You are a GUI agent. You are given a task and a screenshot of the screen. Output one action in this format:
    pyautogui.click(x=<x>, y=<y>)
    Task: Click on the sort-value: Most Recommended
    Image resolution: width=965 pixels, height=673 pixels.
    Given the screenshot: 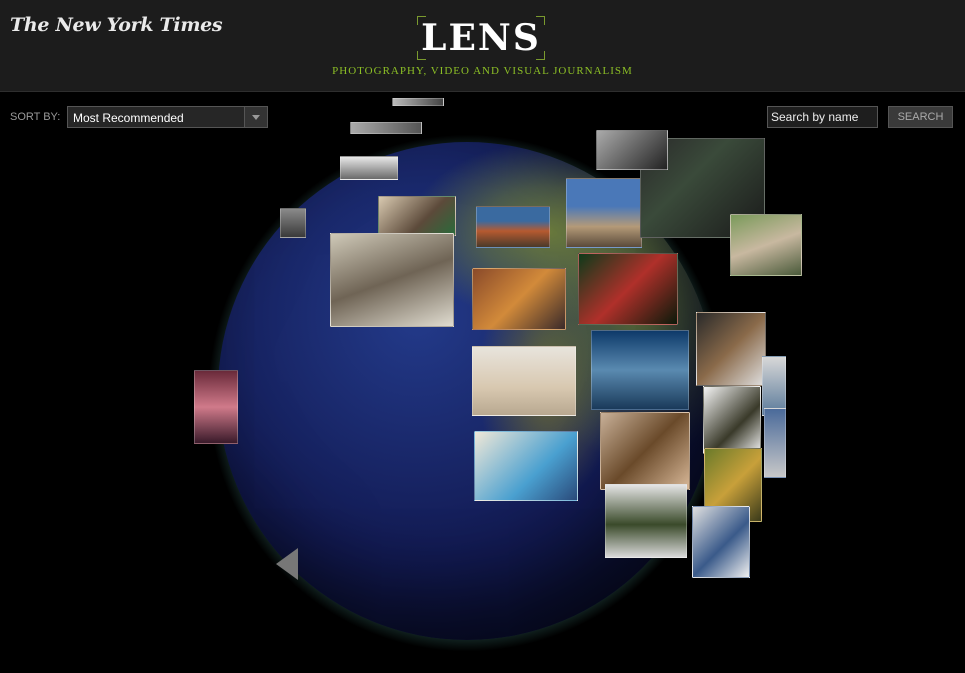 What is the action you would take?
    pyautogui.click(x=128, y=118)
    